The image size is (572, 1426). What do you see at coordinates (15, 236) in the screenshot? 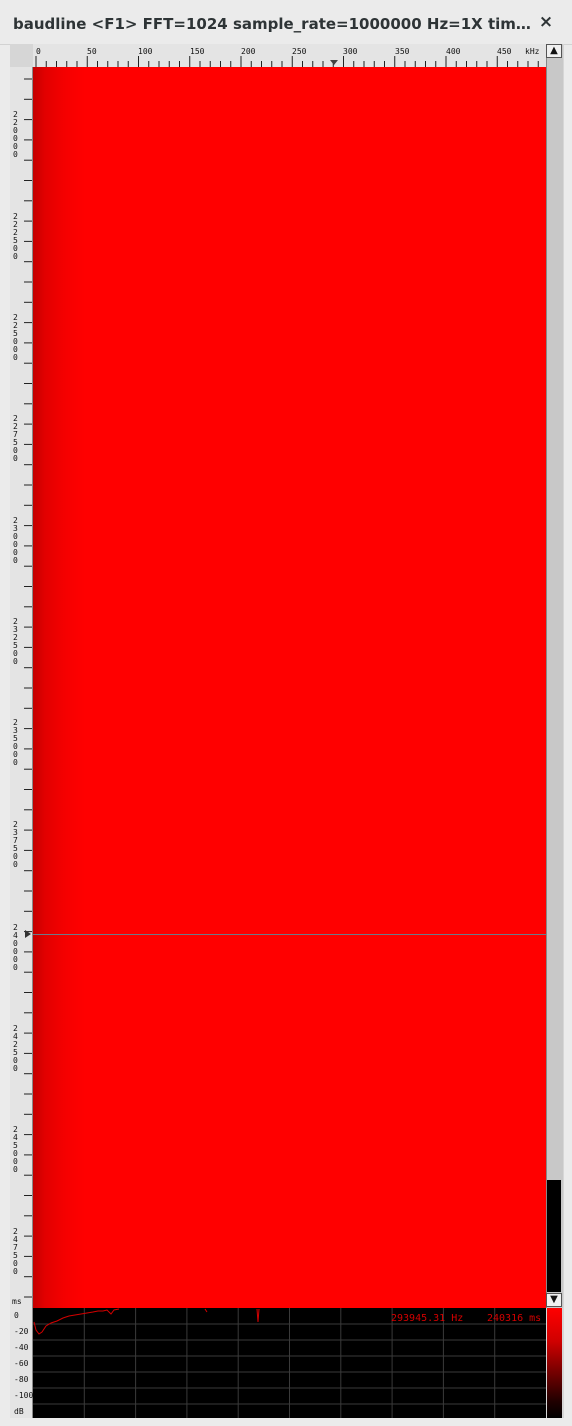
I see `time-label: 222500` at bounding box center [15, 236].